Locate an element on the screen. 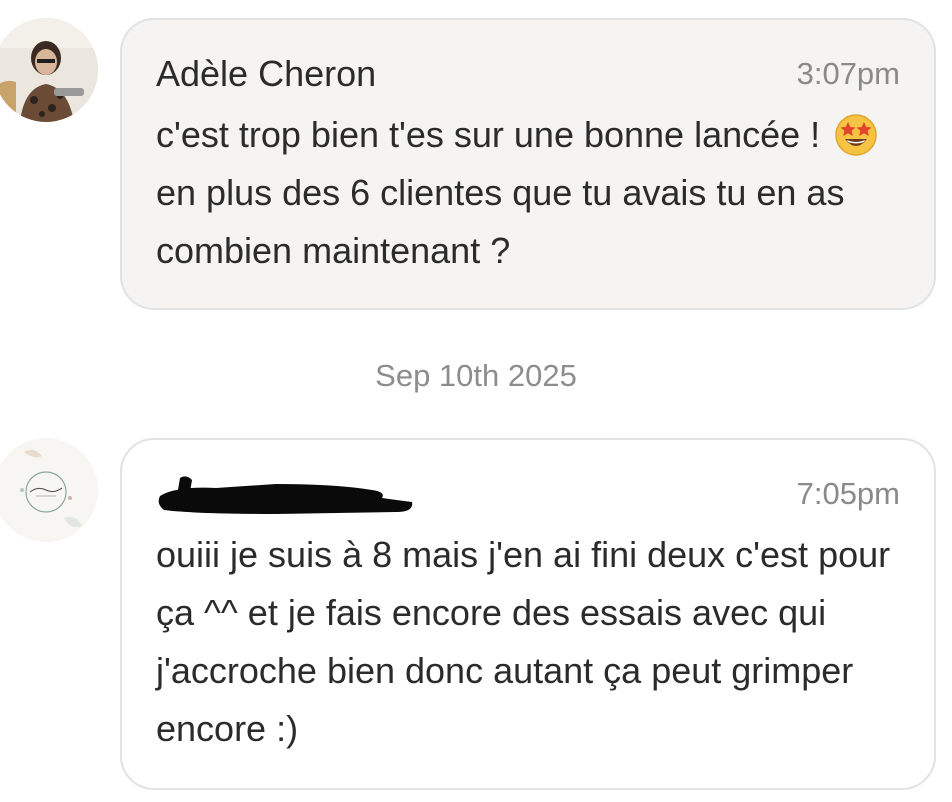 The height and width of the screenshot is (802, 952). date-separator: Sep 10th 2025 is located at coordinates (476, 375).